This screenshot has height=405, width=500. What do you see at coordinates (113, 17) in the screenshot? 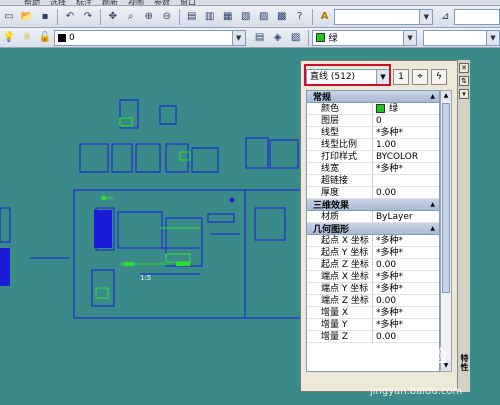
I see `pan-icon: ✥` at bounding box center [113, 17].